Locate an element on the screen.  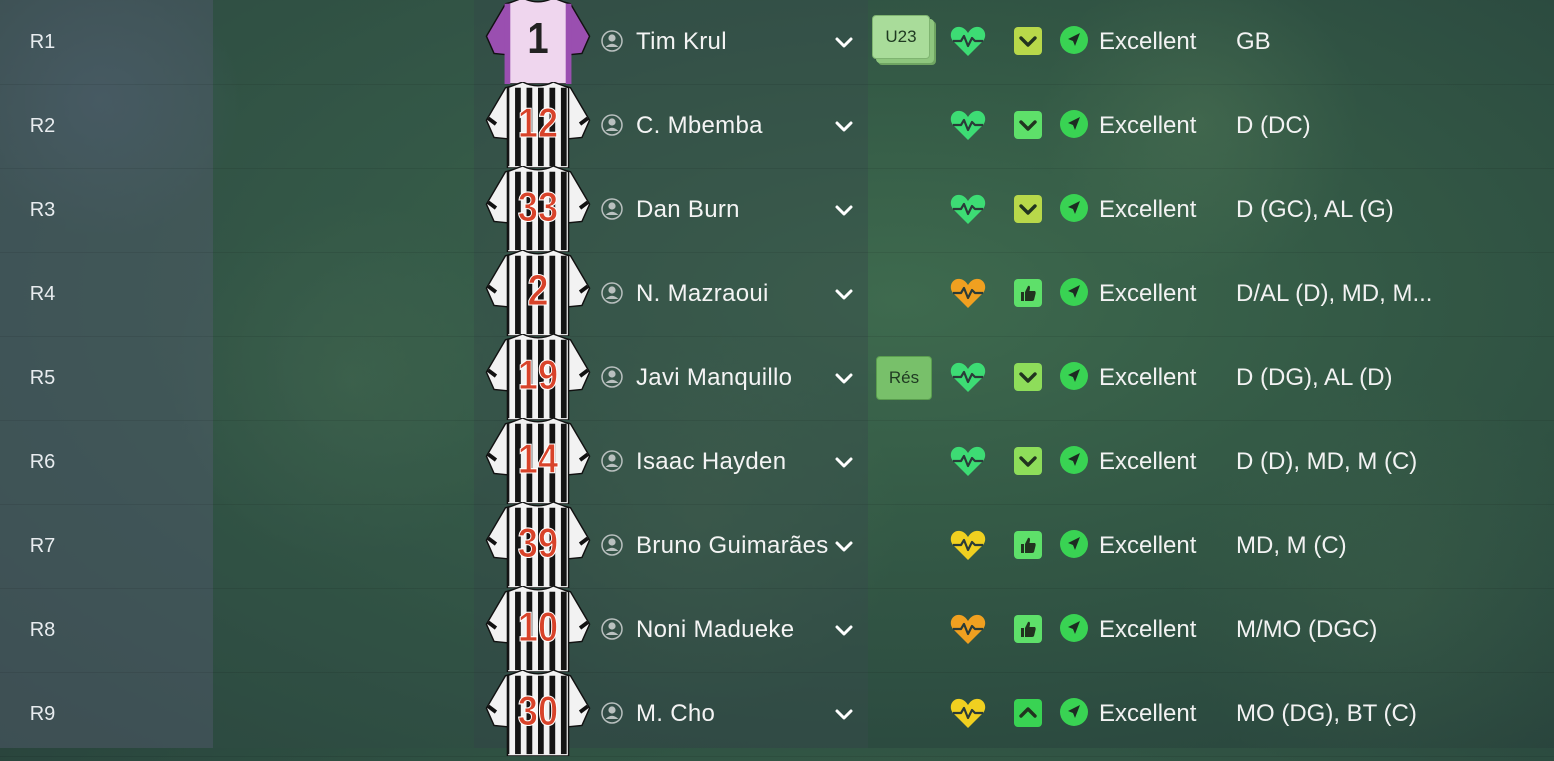
table-row: R8 10 Noni Madueke Excellent M/MO (DGC) is located at coordinates (777, 629).